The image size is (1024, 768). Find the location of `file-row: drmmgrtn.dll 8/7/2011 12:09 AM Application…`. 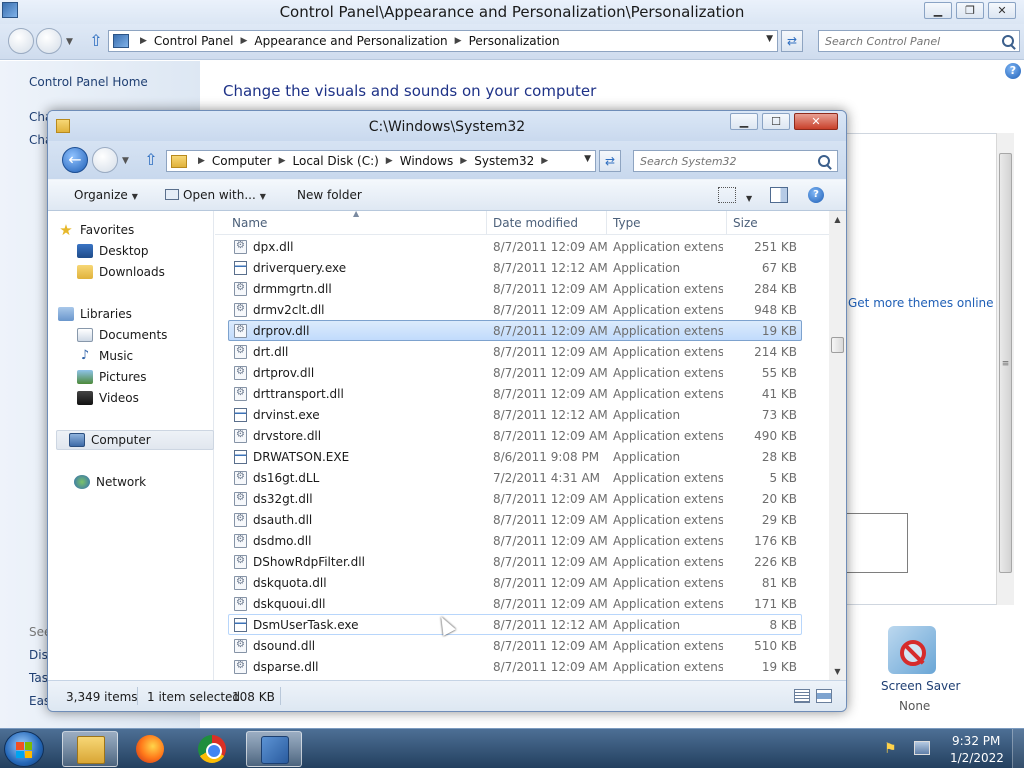

file-row: drmmgrtn.dll 8/7/2011 12:09 AM Application… is located at coordinates (515, 288).